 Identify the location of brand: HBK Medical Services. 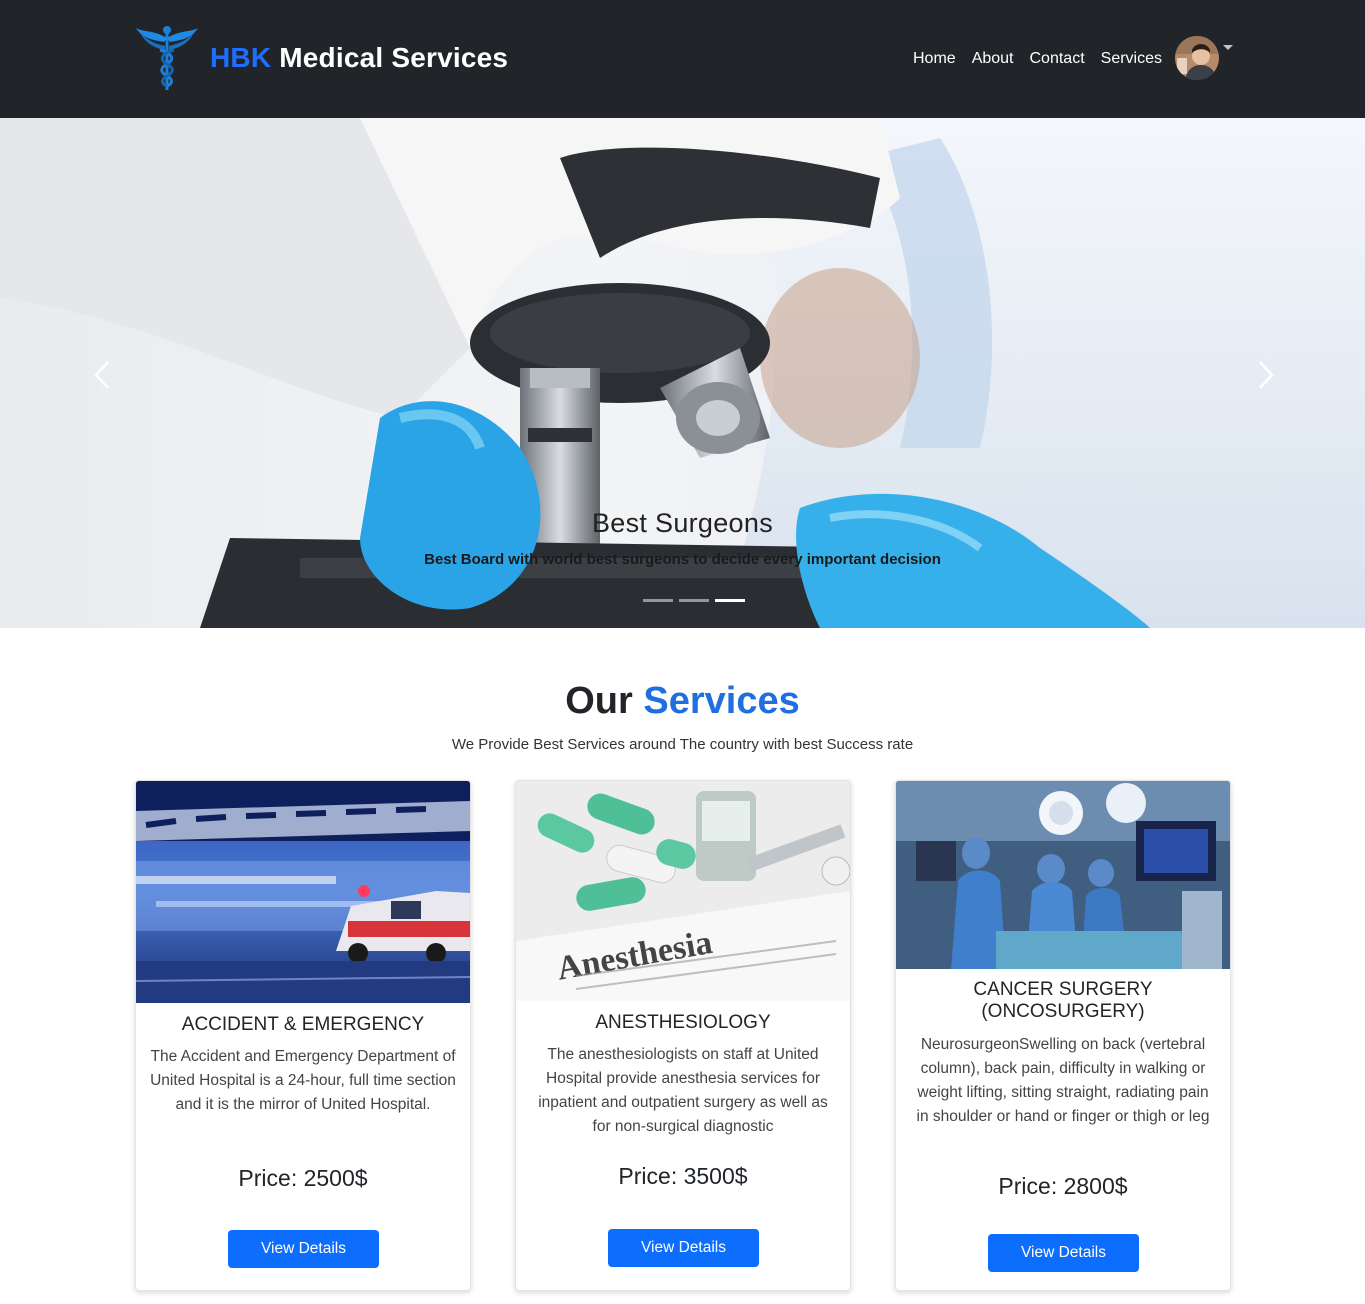
(321, 58).